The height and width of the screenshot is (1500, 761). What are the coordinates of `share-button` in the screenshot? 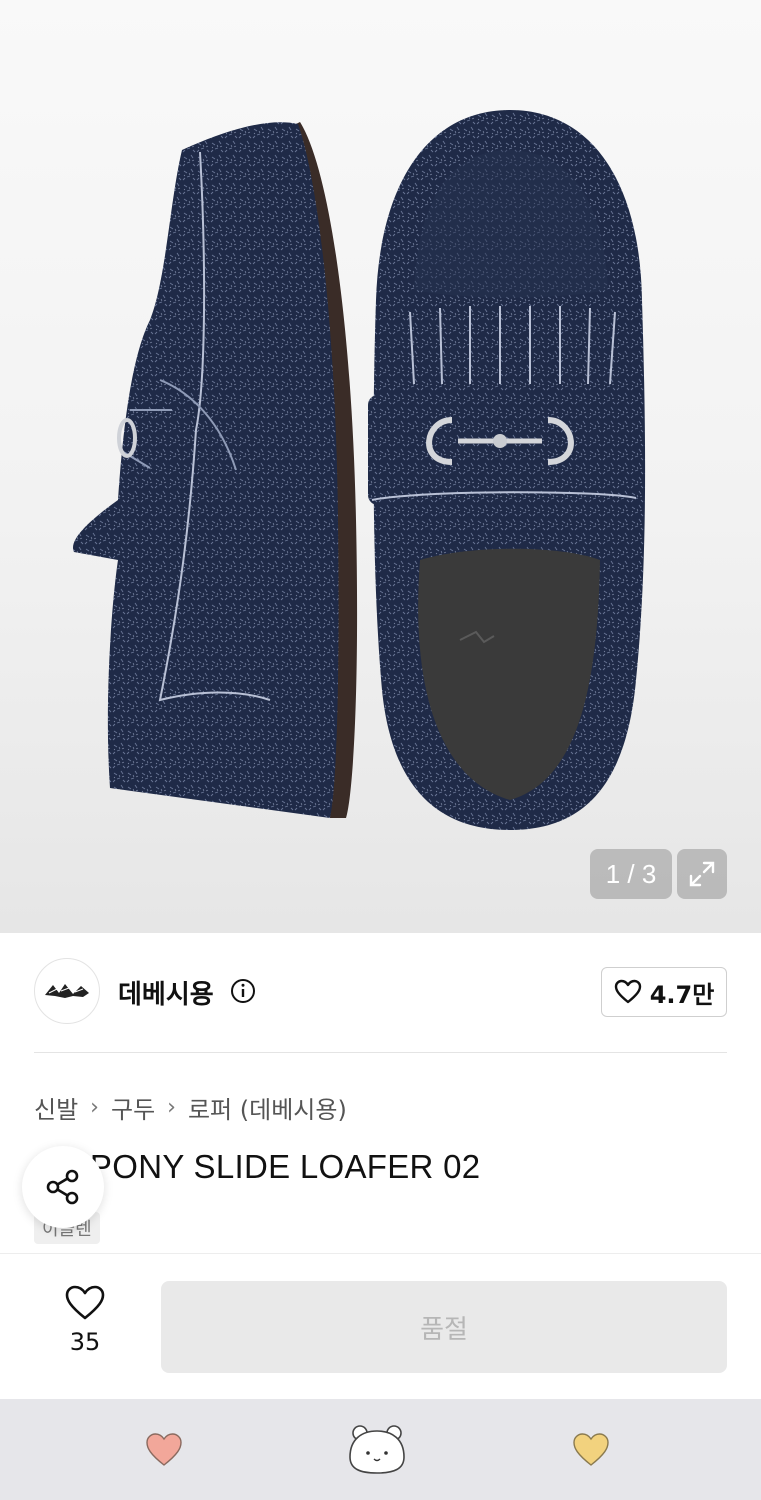 It's located at (63, 1187).